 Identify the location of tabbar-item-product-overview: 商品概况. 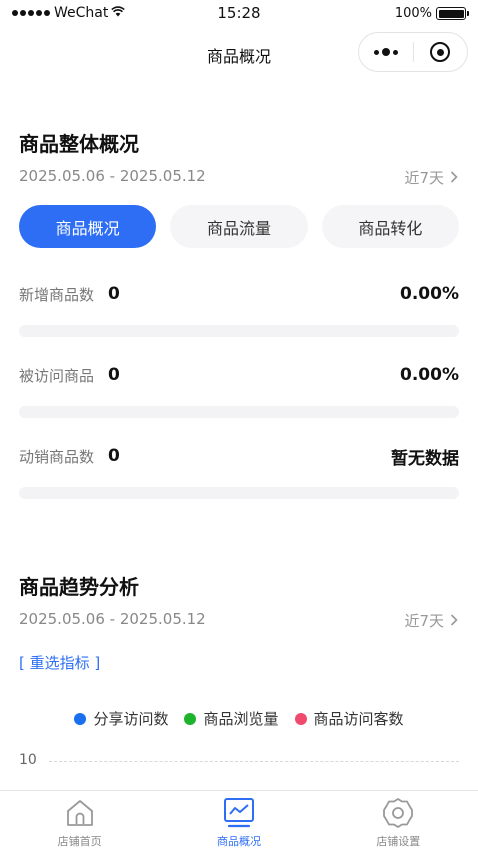
(238, 820).